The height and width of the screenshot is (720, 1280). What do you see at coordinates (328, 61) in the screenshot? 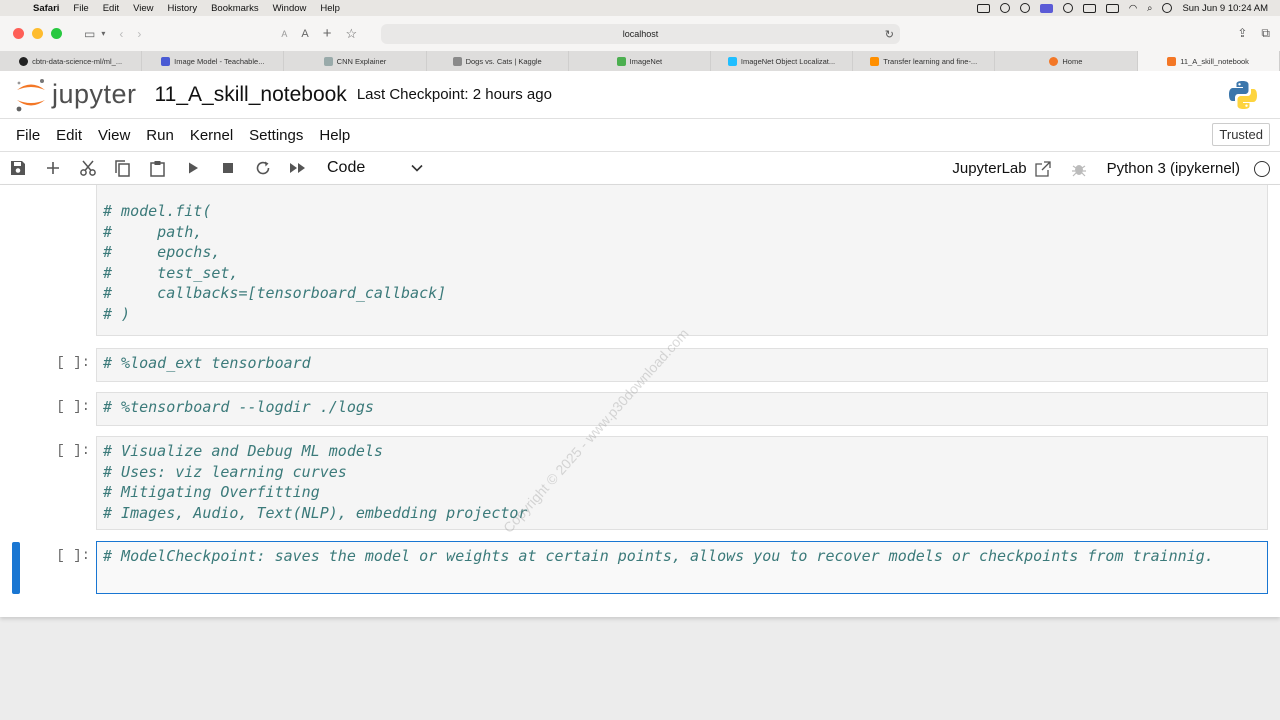
I see `cnn-explainer-icon` at bounding box center [328, 61].